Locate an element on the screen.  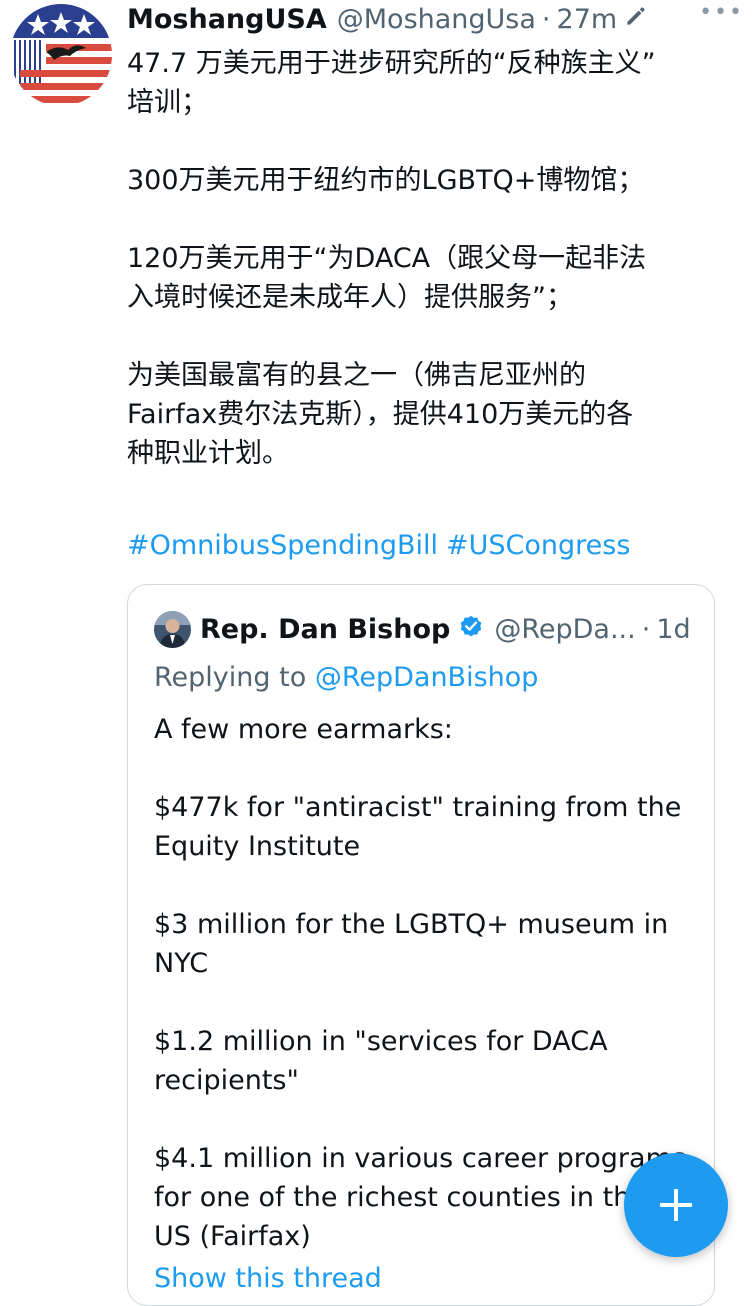
line: $477k for "antiracist" training from the is located at coordinates (418, 807).